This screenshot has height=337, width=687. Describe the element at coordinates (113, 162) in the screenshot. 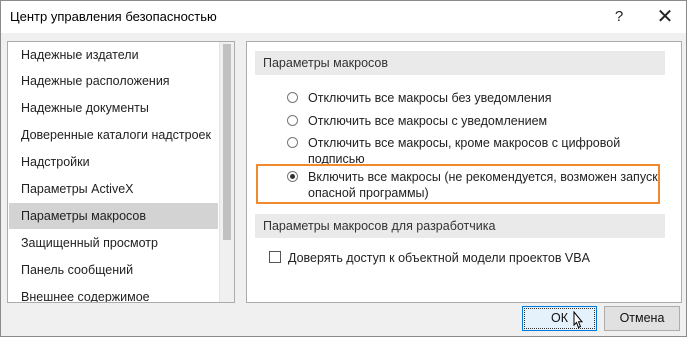

I see `sidebar-item-addins: Надстройки` at that location.